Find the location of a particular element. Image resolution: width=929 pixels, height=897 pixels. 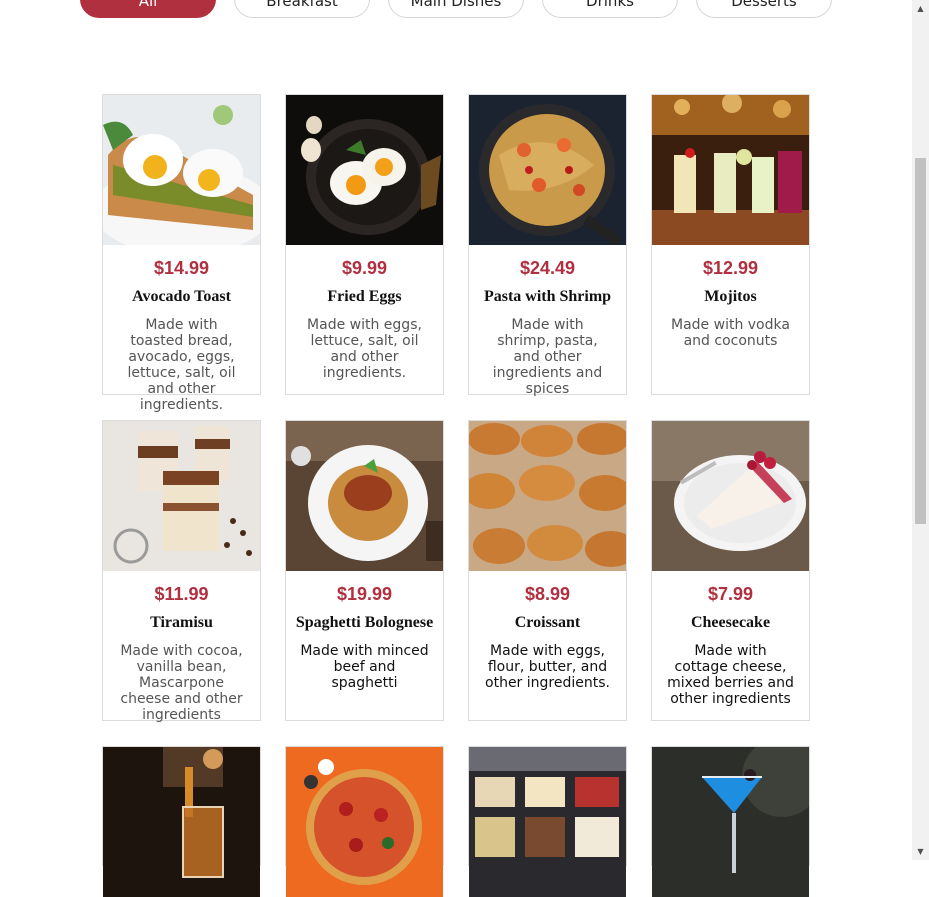

item-price: $7.99 is located at coordinates (730, 594).